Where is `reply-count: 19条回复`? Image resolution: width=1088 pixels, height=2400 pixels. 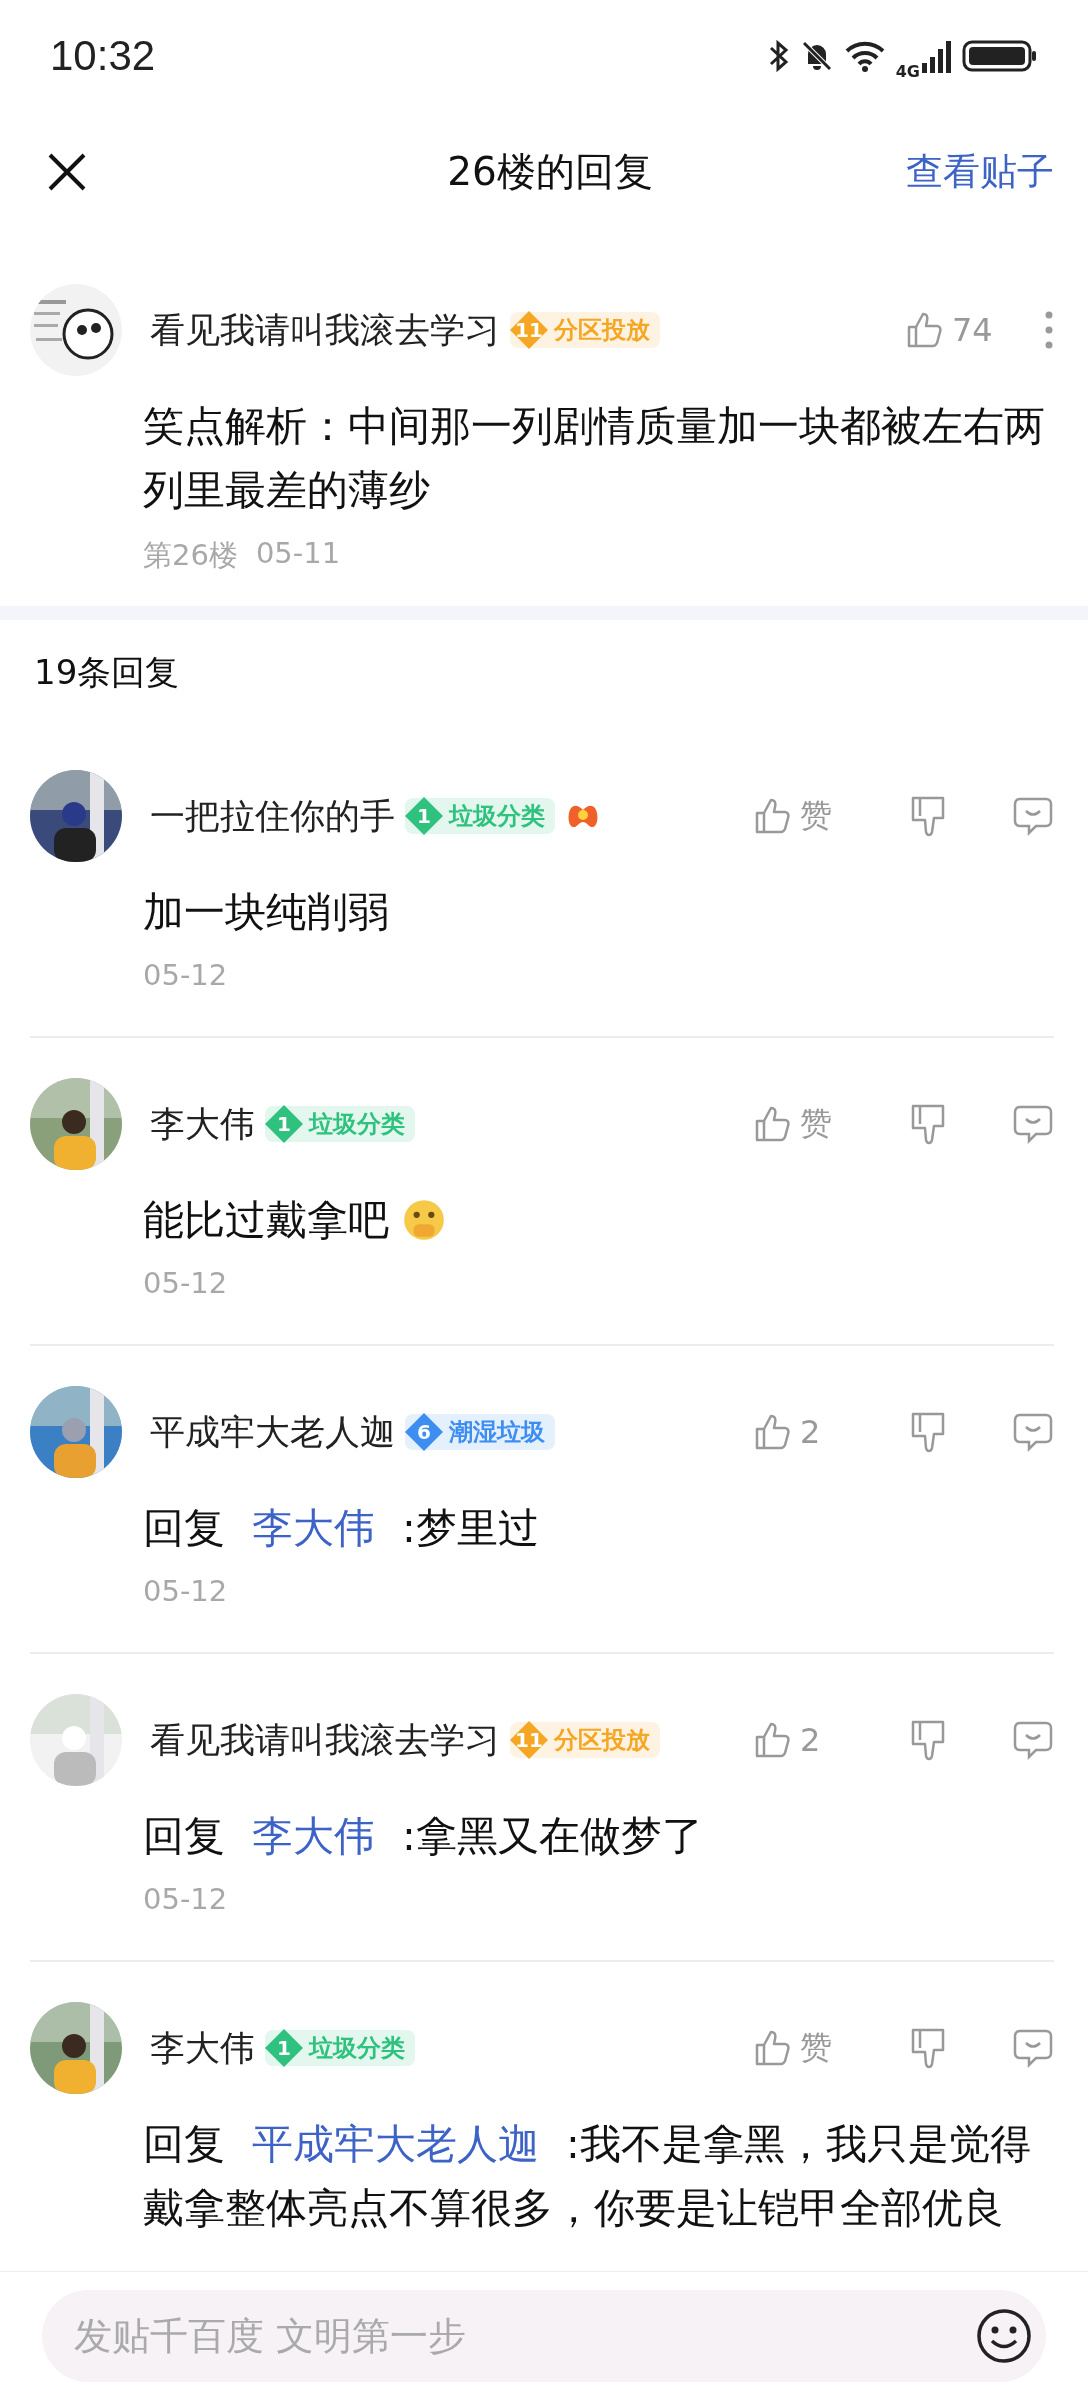 reply-count: 19条回复 is located at coordinates (107, 672).